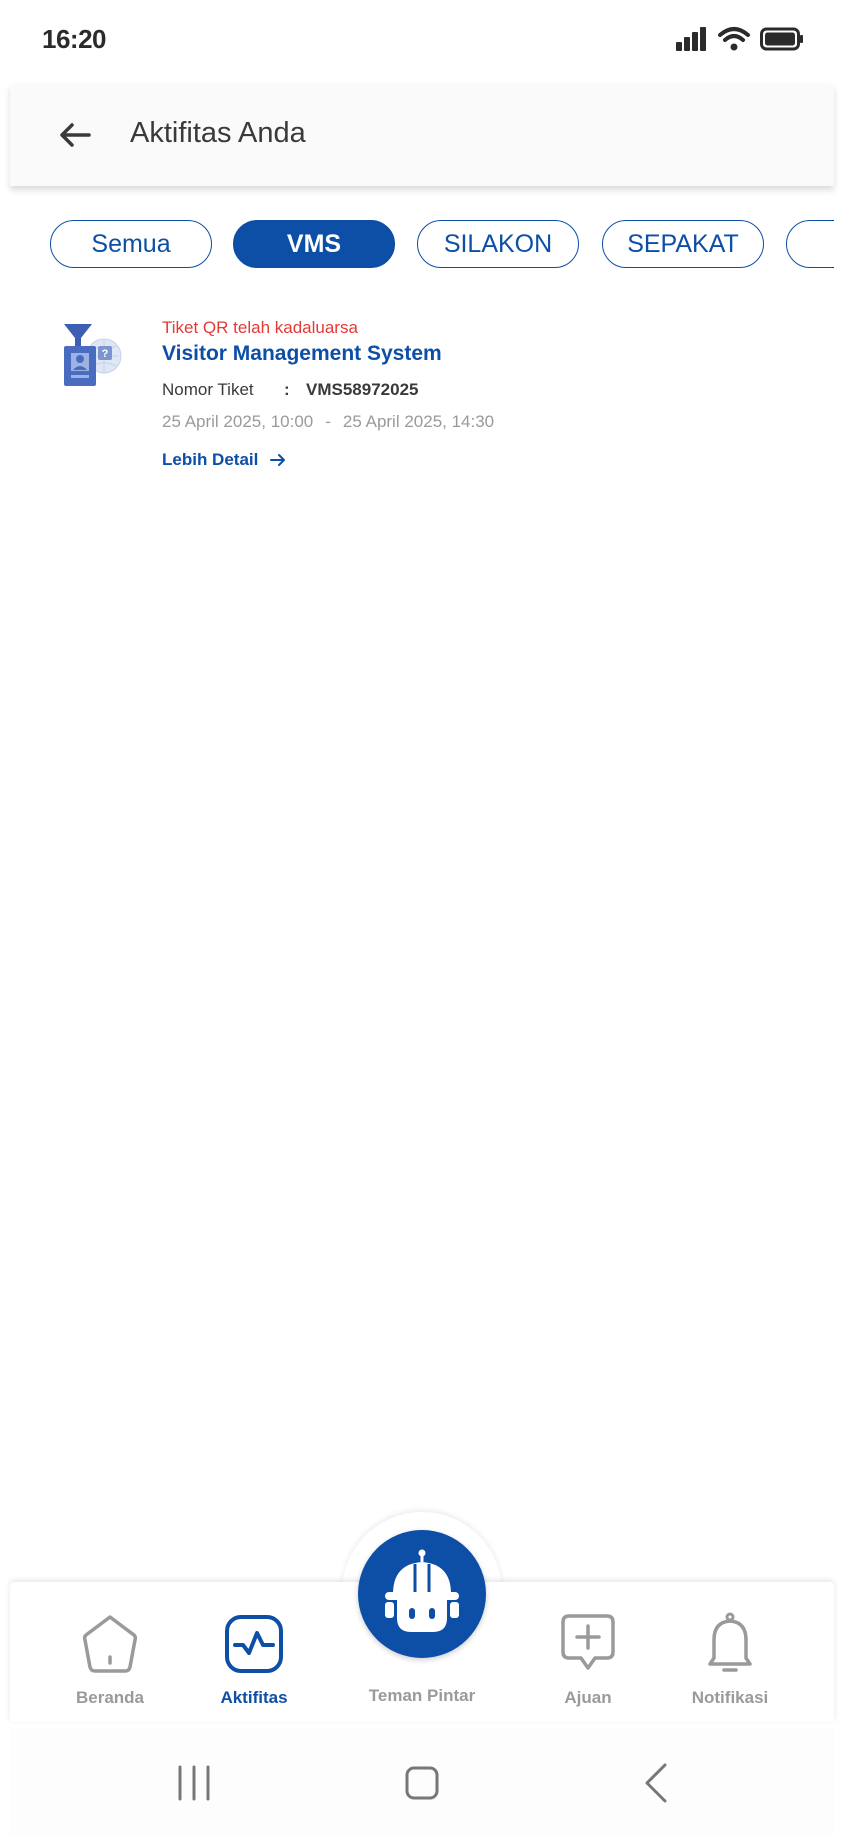 The width and height of the screenshot is (844, 1836). What do you see at coordinates (422, 135) in the screenshot?
I see `app-bar: Aktifitas Anda` at bounding box center [422, 135].